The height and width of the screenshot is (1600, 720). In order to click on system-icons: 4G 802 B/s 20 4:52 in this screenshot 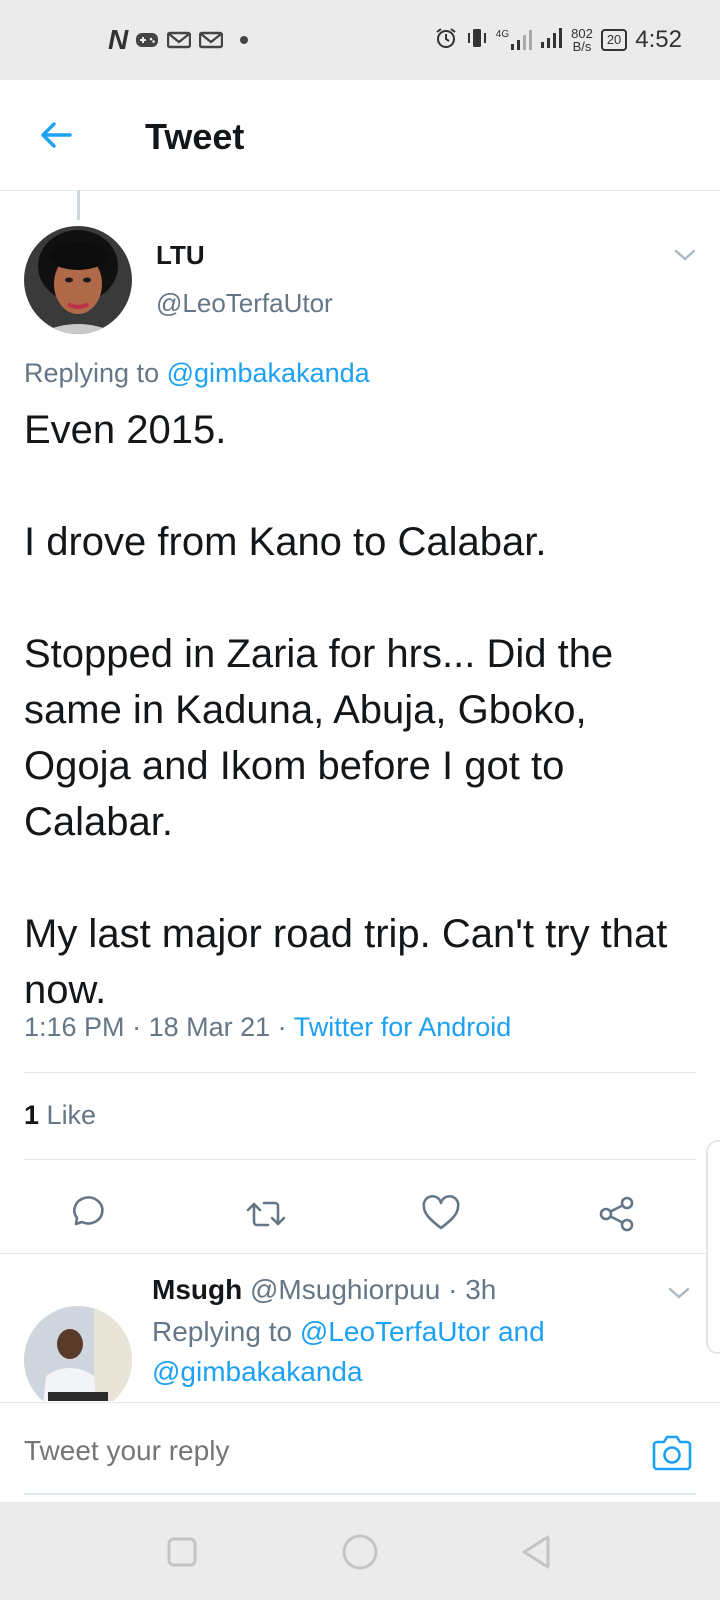, I will do `click(558, 40)`.